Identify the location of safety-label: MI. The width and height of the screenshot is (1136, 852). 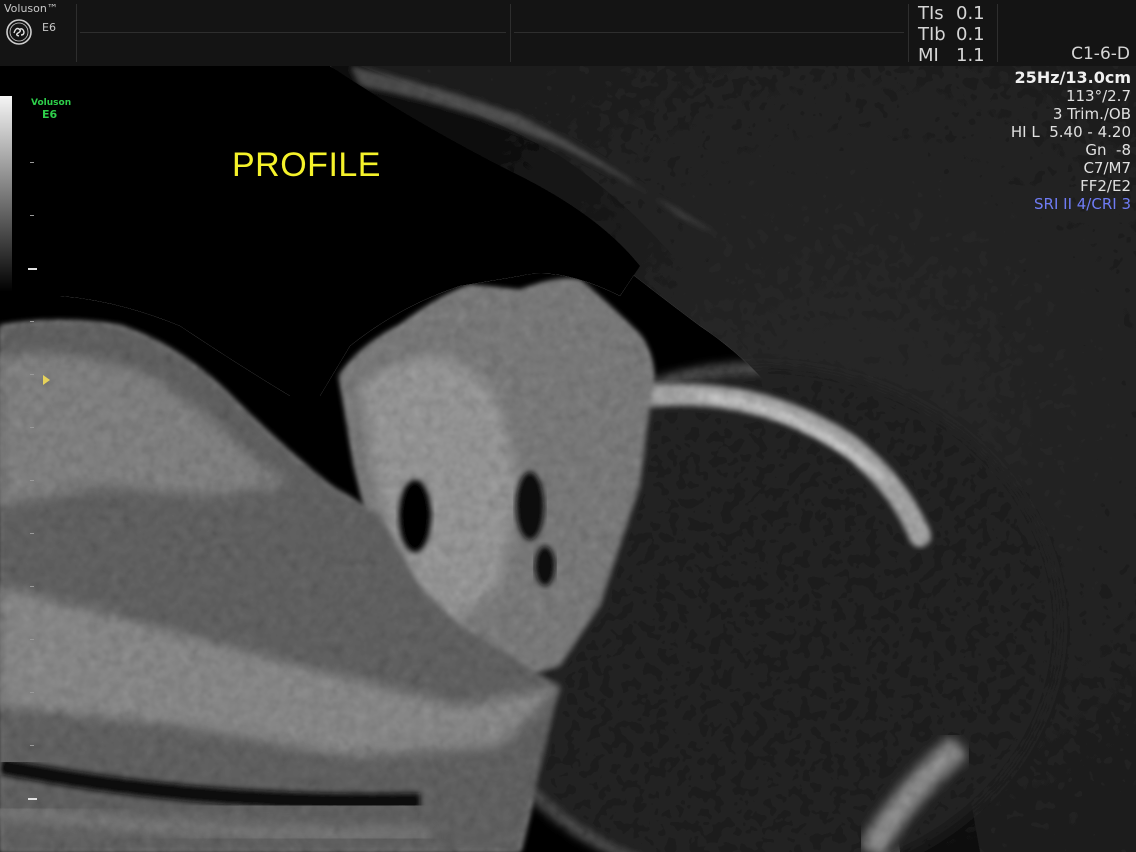
(928, 55).